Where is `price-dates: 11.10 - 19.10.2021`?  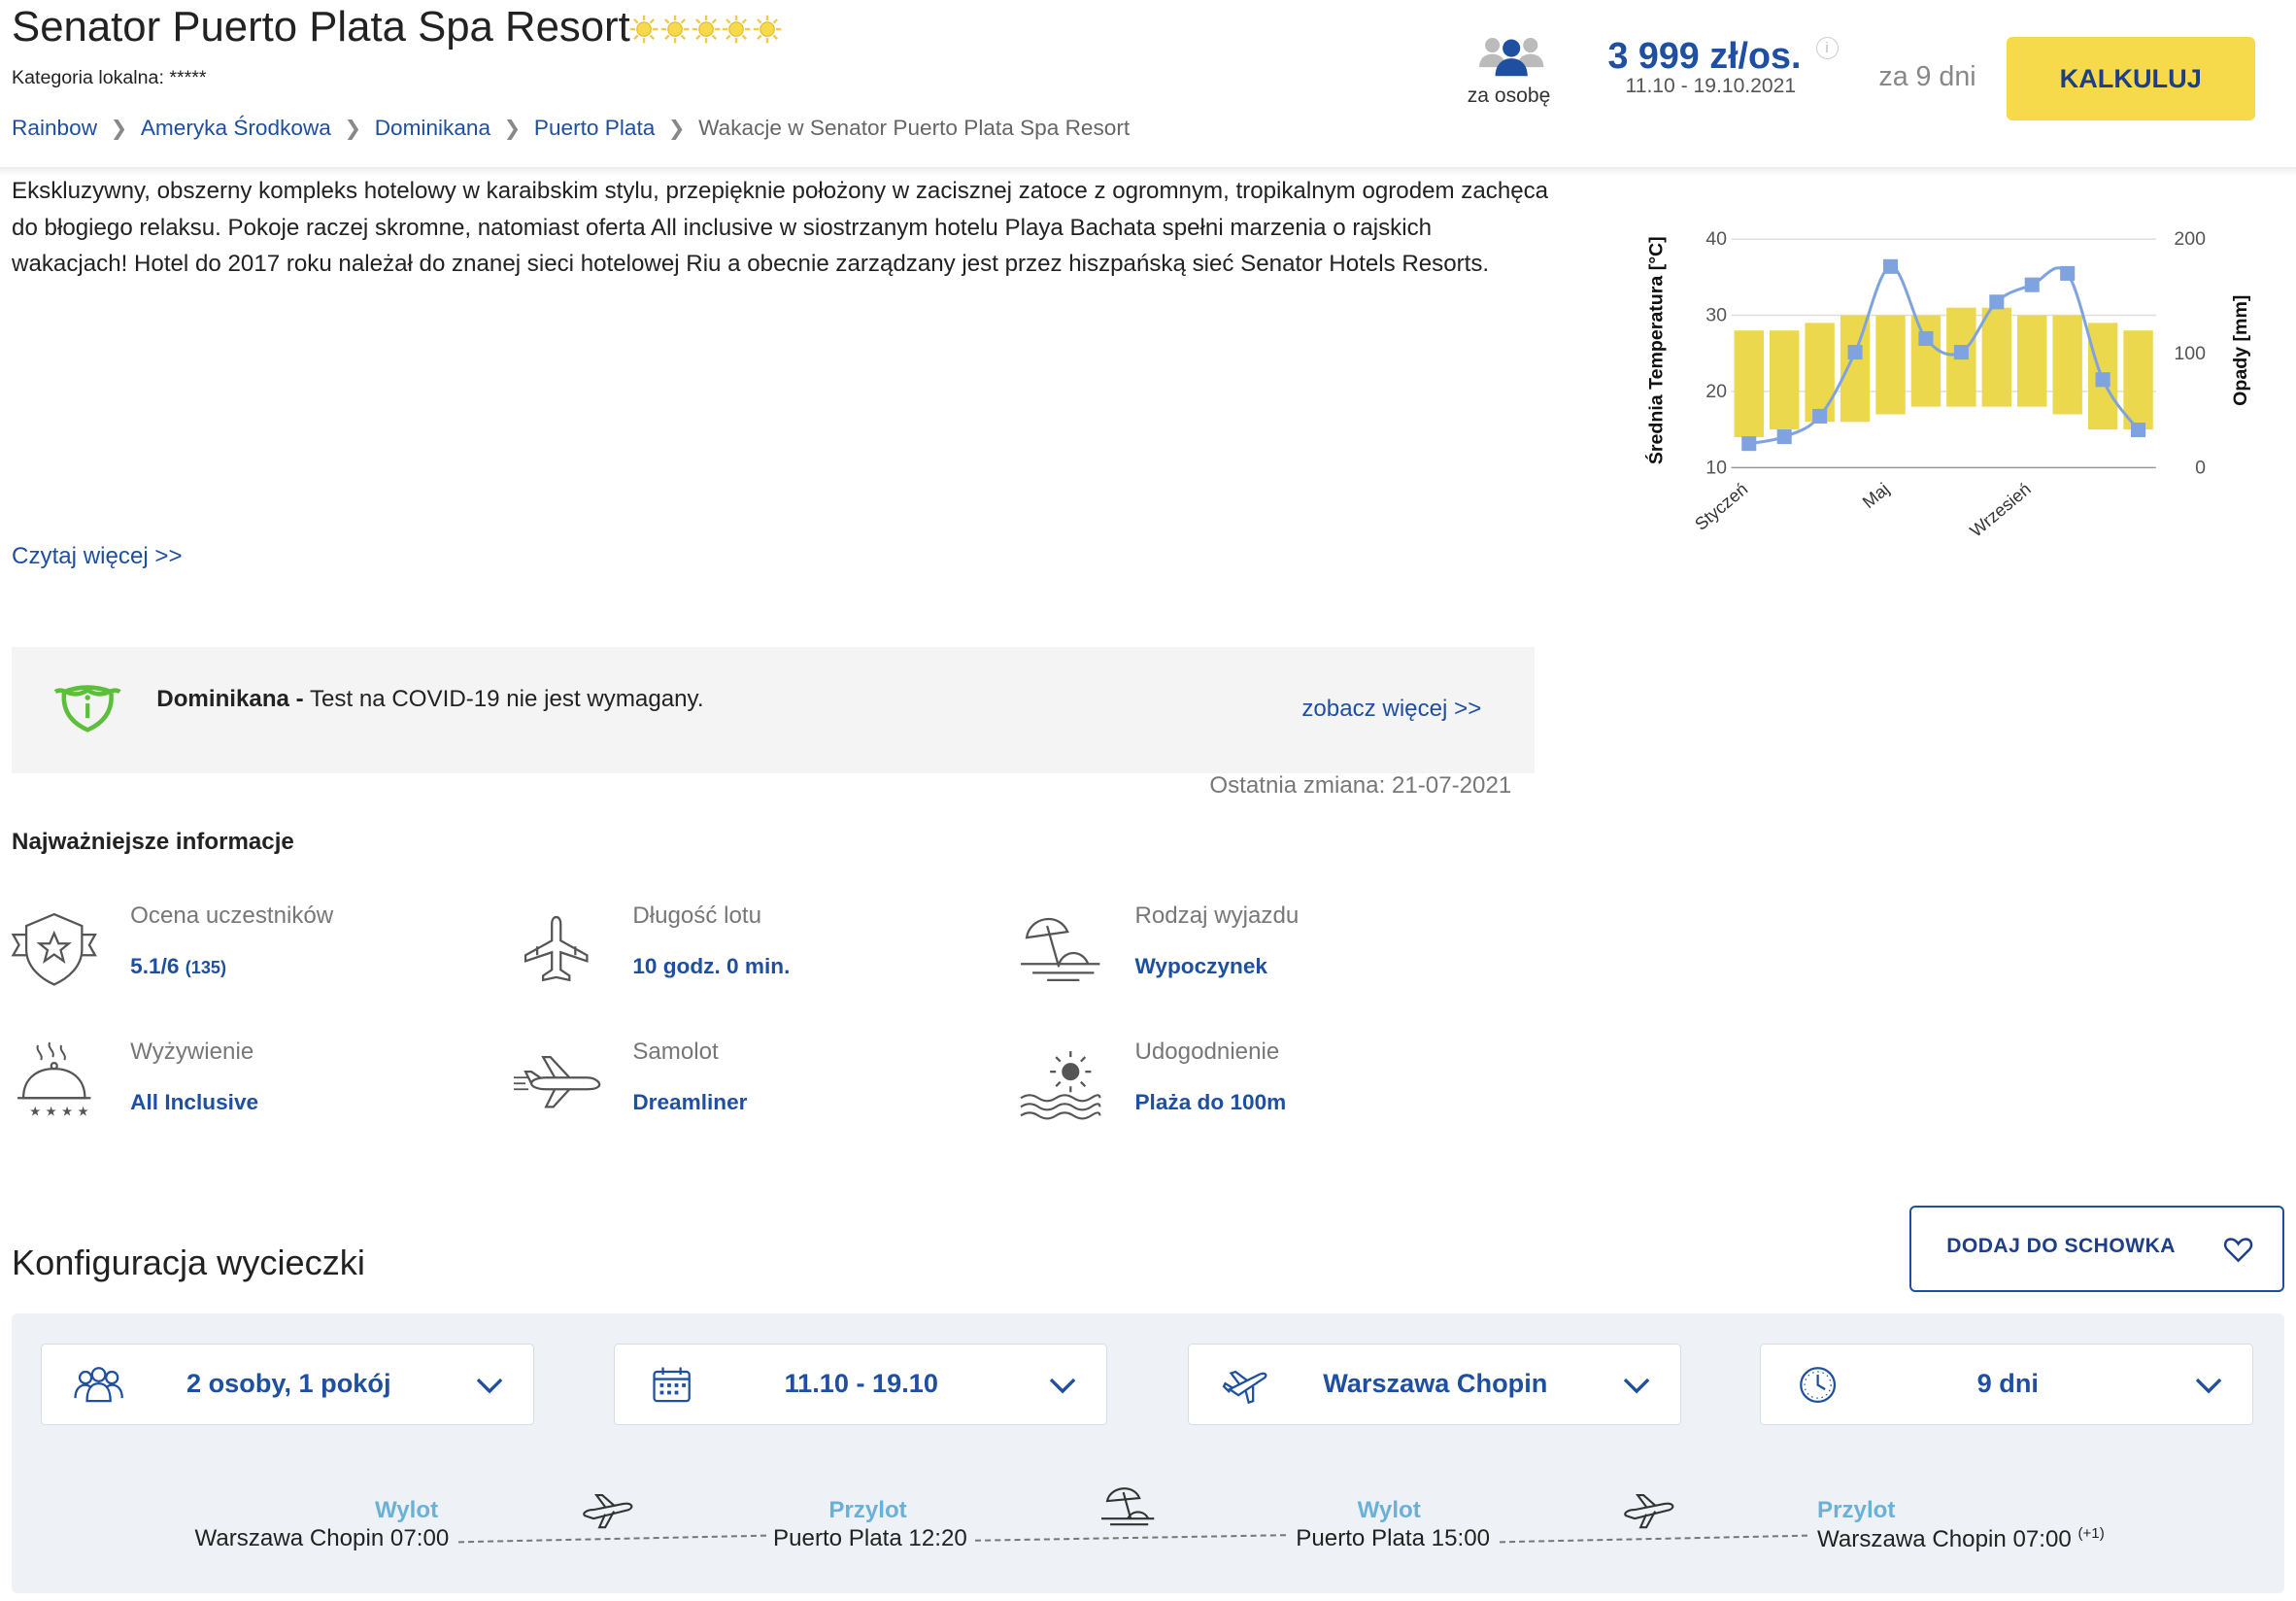 price-dates: 11.10 - 19.10.2021 is located at coordinates (1711, 85).